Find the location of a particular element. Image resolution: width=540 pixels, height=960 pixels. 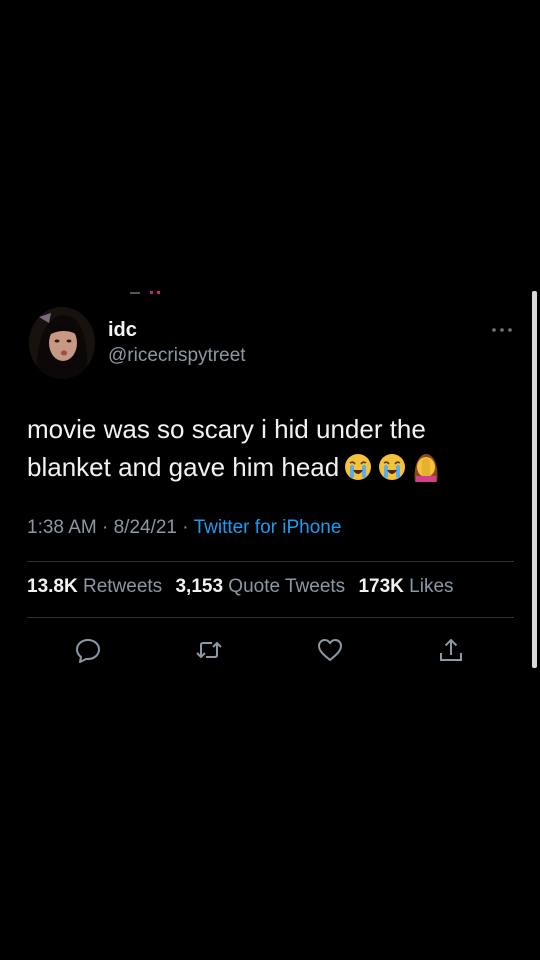

quote-tweets-count: 3,153 is located at coordinates (199, 586).